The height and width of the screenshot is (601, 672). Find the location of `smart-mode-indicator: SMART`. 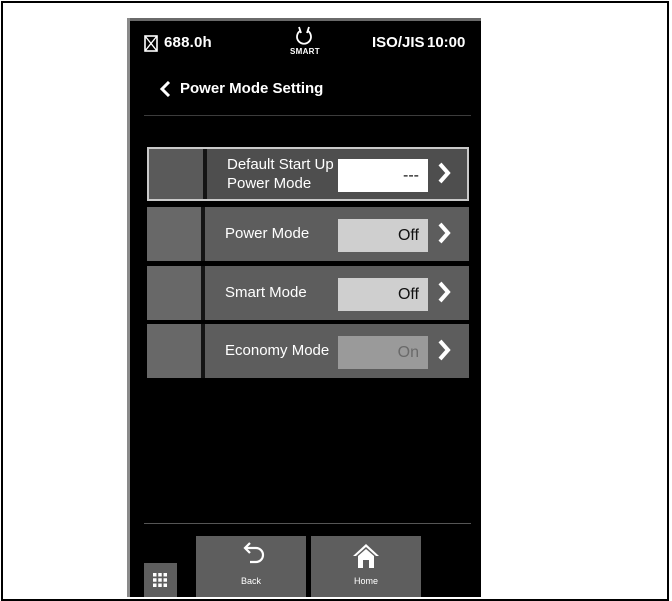

smart-mode-indicator: SMART is located at coordinates (305, 51).